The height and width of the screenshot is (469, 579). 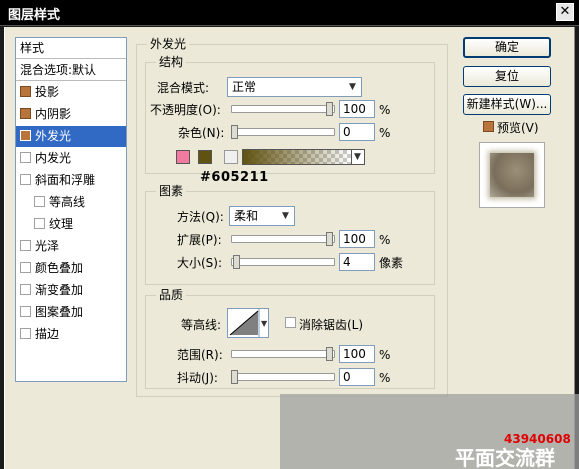 What do you see at coordinates (507, 47) in the screenshot?
I see `ok-button: 确定` at bounding box center [507, 47].